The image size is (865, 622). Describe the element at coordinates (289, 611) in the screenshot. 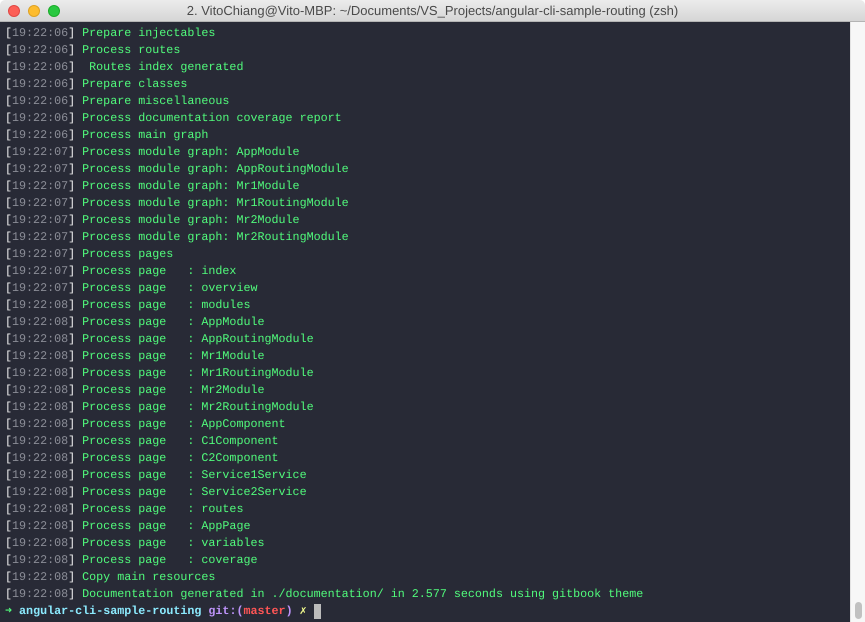

I see `git-label: )` at that location.